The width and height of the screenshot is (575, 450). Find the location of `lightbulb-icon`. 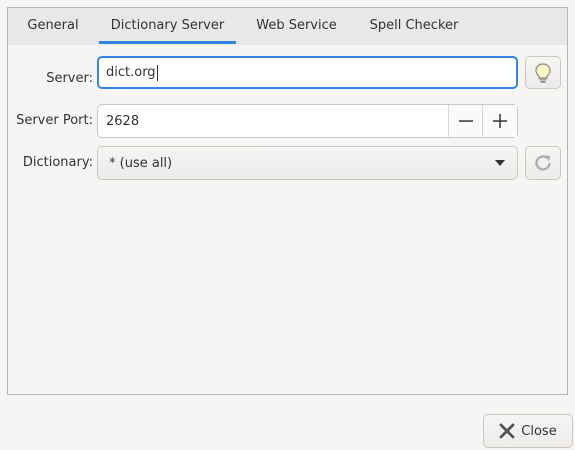

lightbulb-icon is located at coordinates (543, 72).